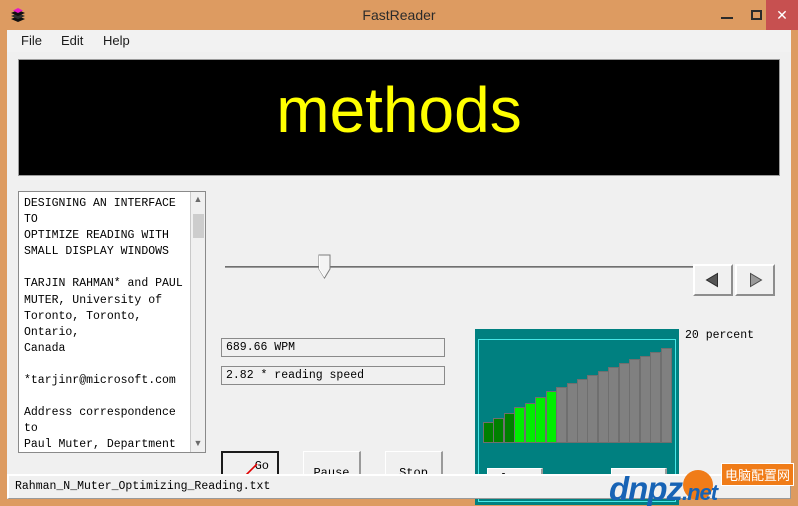 This screenshot has width=798, height=506. I want to click on speed-level-bar-chart, so click(577, 395).